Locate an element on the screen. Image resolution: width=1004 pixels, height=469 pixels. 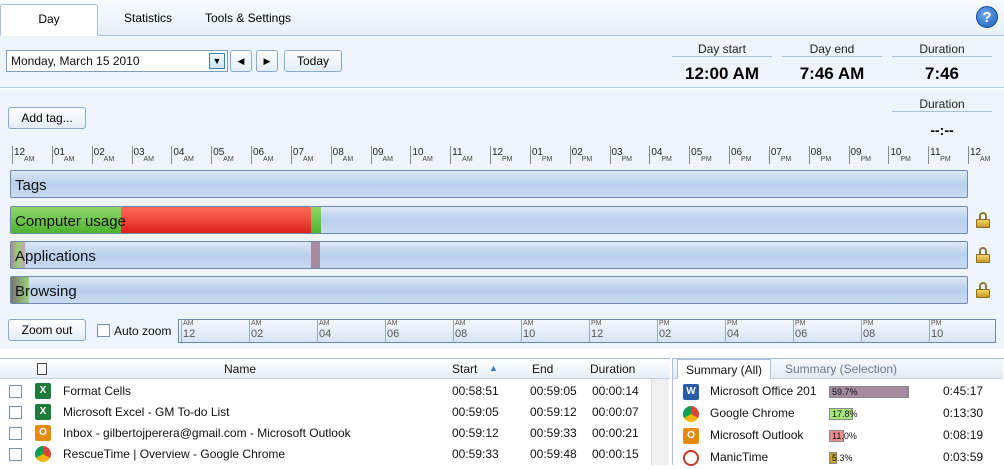
computer-usage-row-label: Computer usage is located at coordinates (70, 221).